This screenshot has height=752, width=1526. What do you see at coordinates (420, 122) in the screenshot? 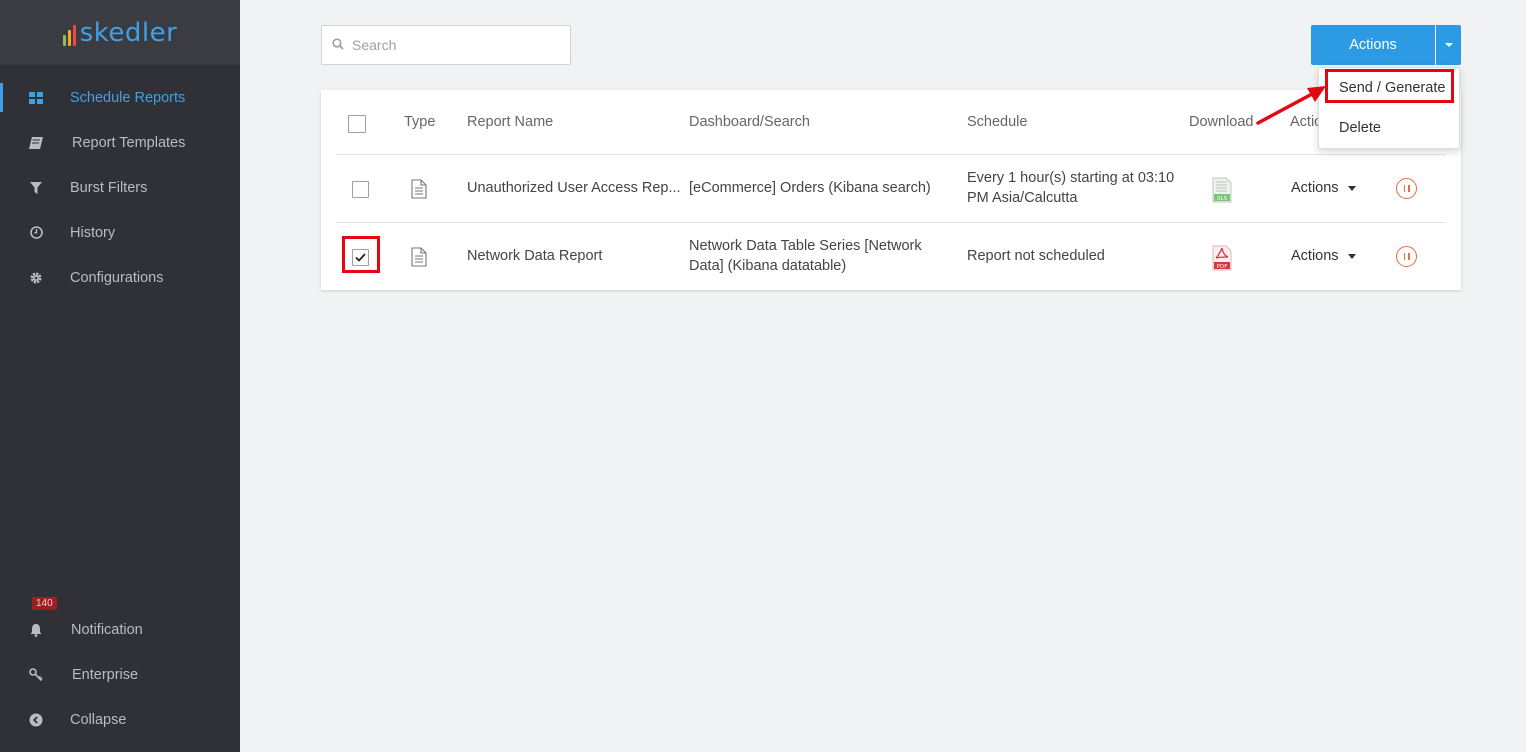
I see `column-header-type: Type` at bounding box center [420, 122].